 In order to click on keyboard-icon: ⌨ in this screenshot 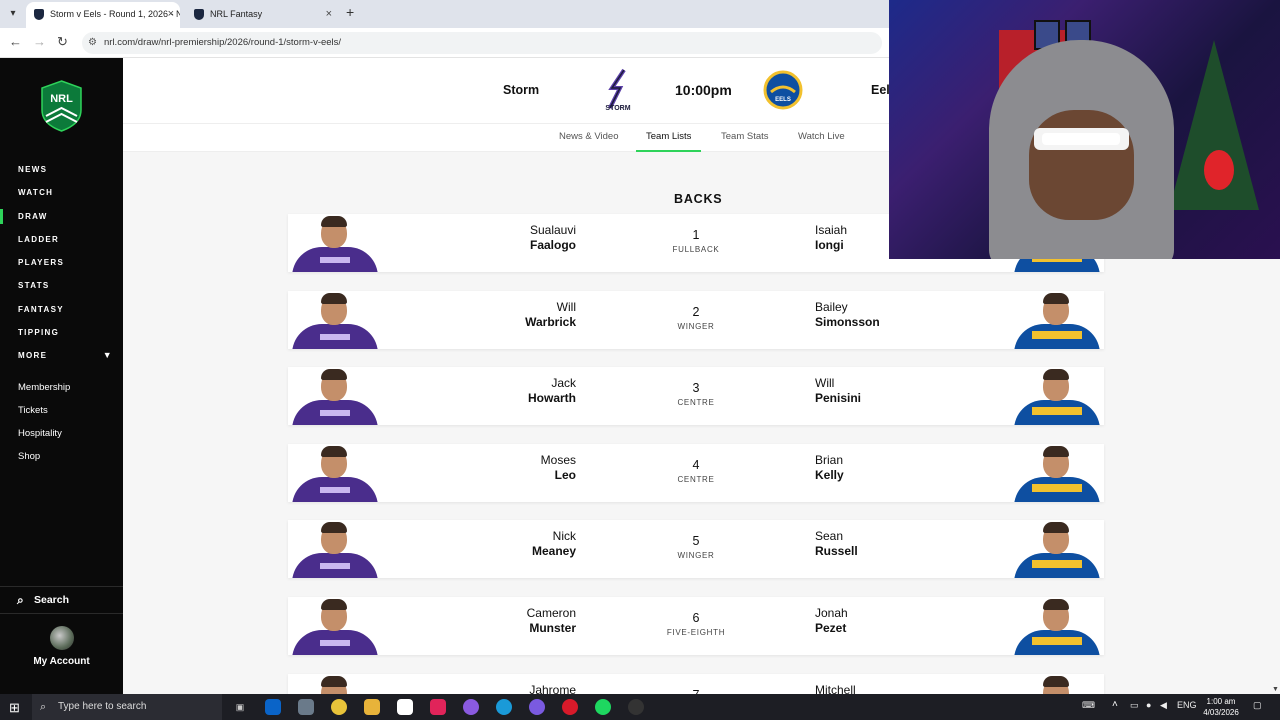, I will do `click(1088, 705)`.